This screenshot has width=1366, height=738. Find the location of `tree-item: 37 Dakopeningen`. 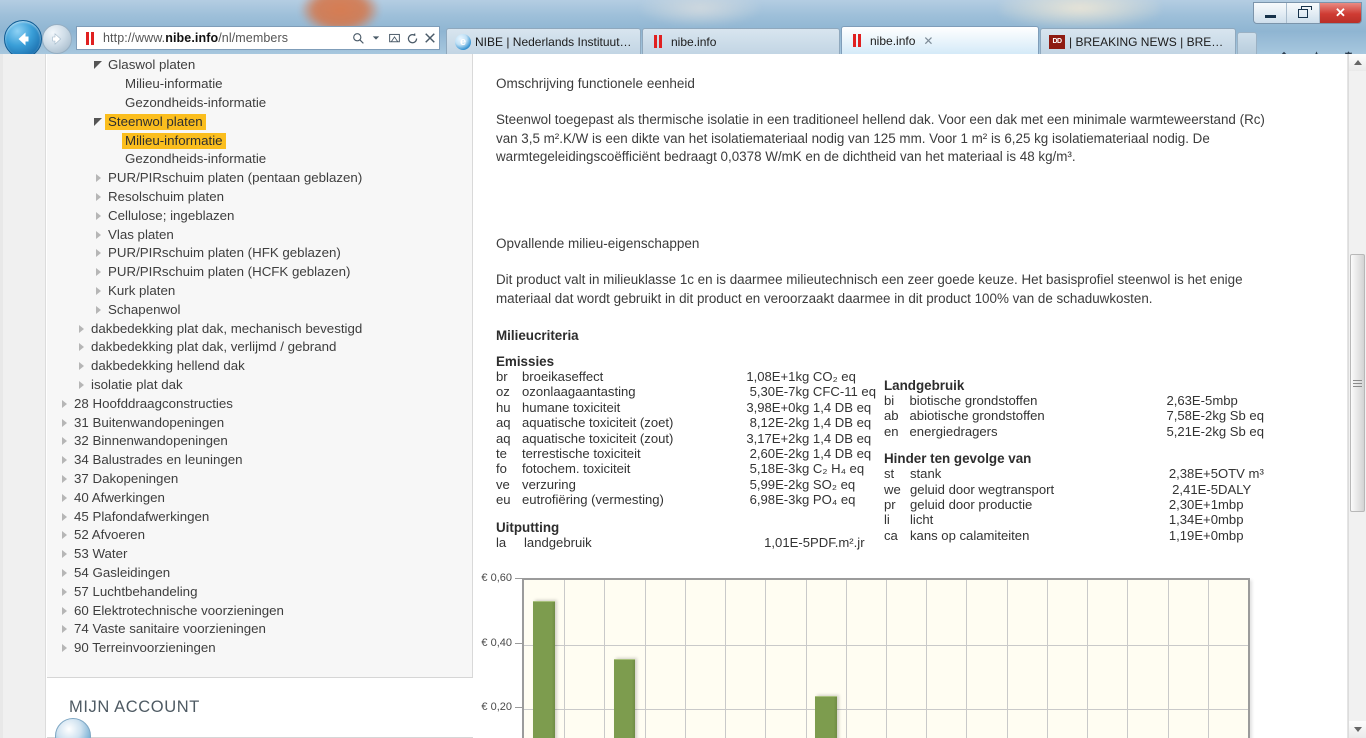

tree-item: 37 Dakopeningen is located at coordinates (260, 479).